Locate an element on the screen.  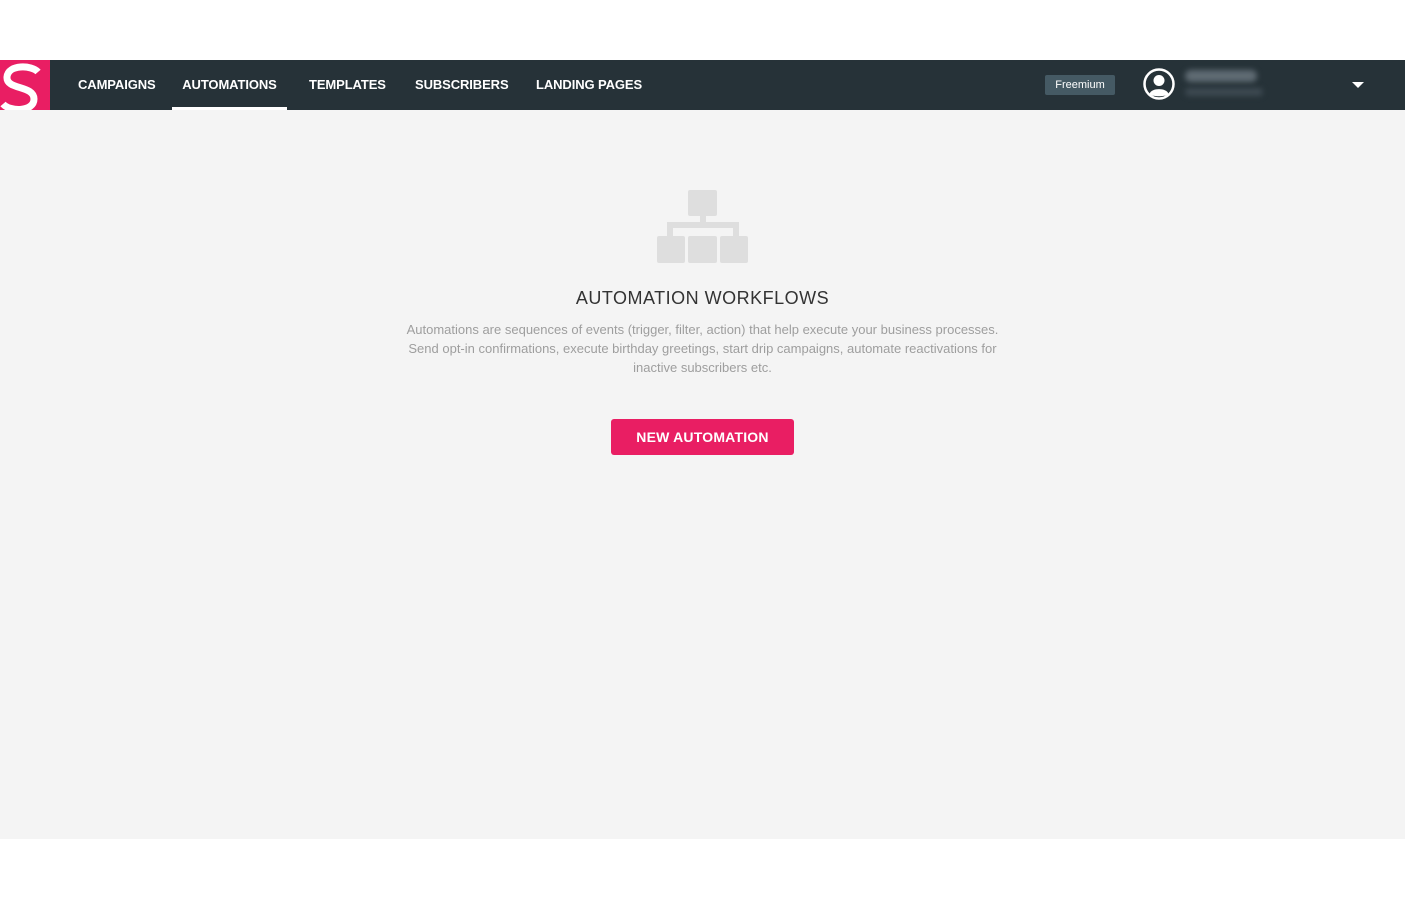
caret-down-icon is located at coordinates (1358, 85).